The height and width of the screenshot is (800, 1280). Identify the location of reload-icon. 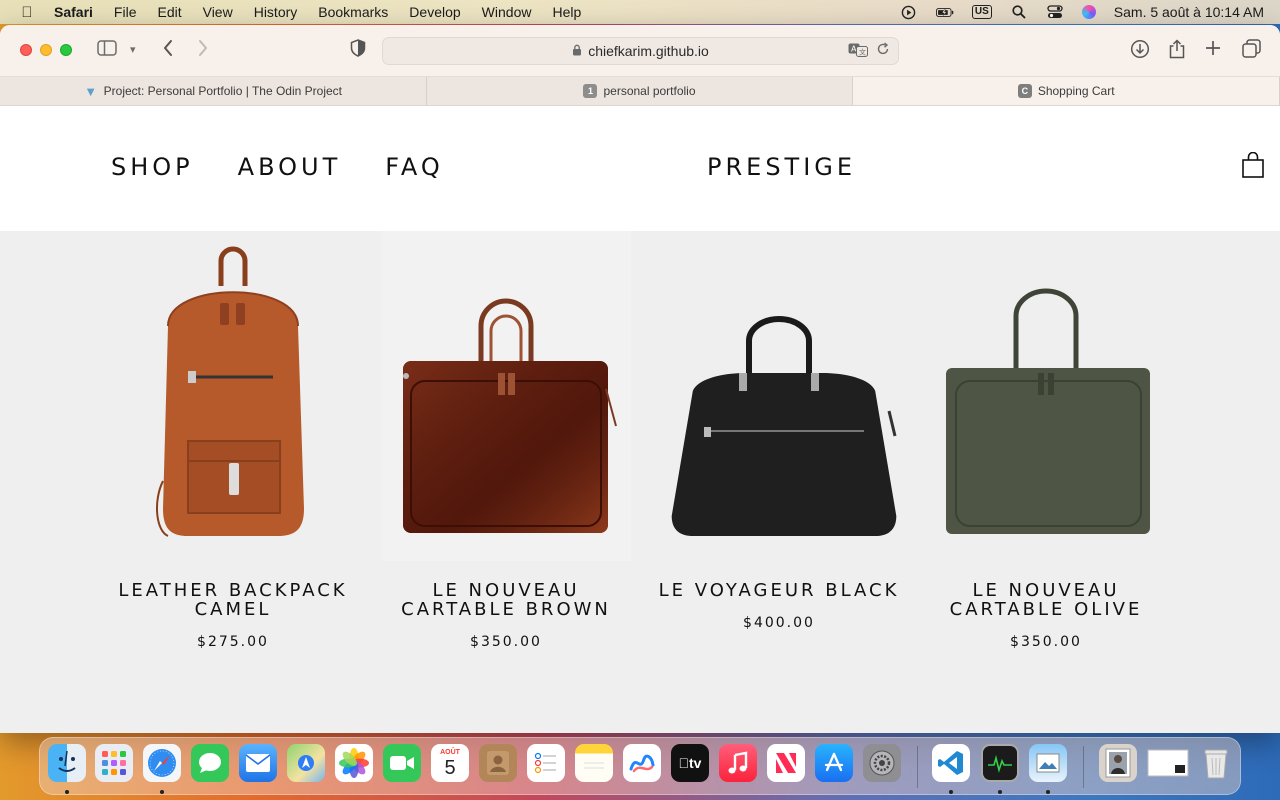
(883, 50).